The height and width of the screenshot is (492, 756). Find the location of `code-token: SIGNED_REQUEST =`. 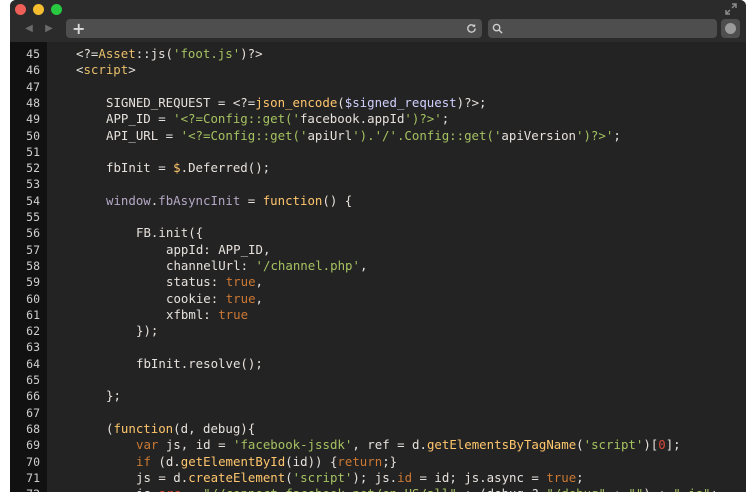

code-token: SIGNED_REQUEST = is located at coordinates (169, 102).